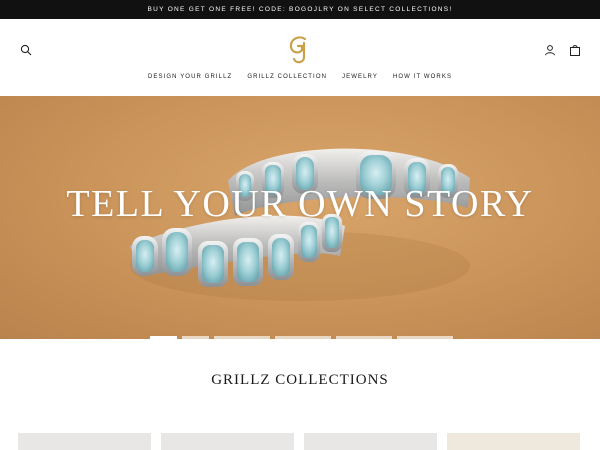 This screenshot has height=450, width=600. What do you see at coordinates (300, 50) in the screenshot?
I see `brand-logo` at bounding box center [300, 50].